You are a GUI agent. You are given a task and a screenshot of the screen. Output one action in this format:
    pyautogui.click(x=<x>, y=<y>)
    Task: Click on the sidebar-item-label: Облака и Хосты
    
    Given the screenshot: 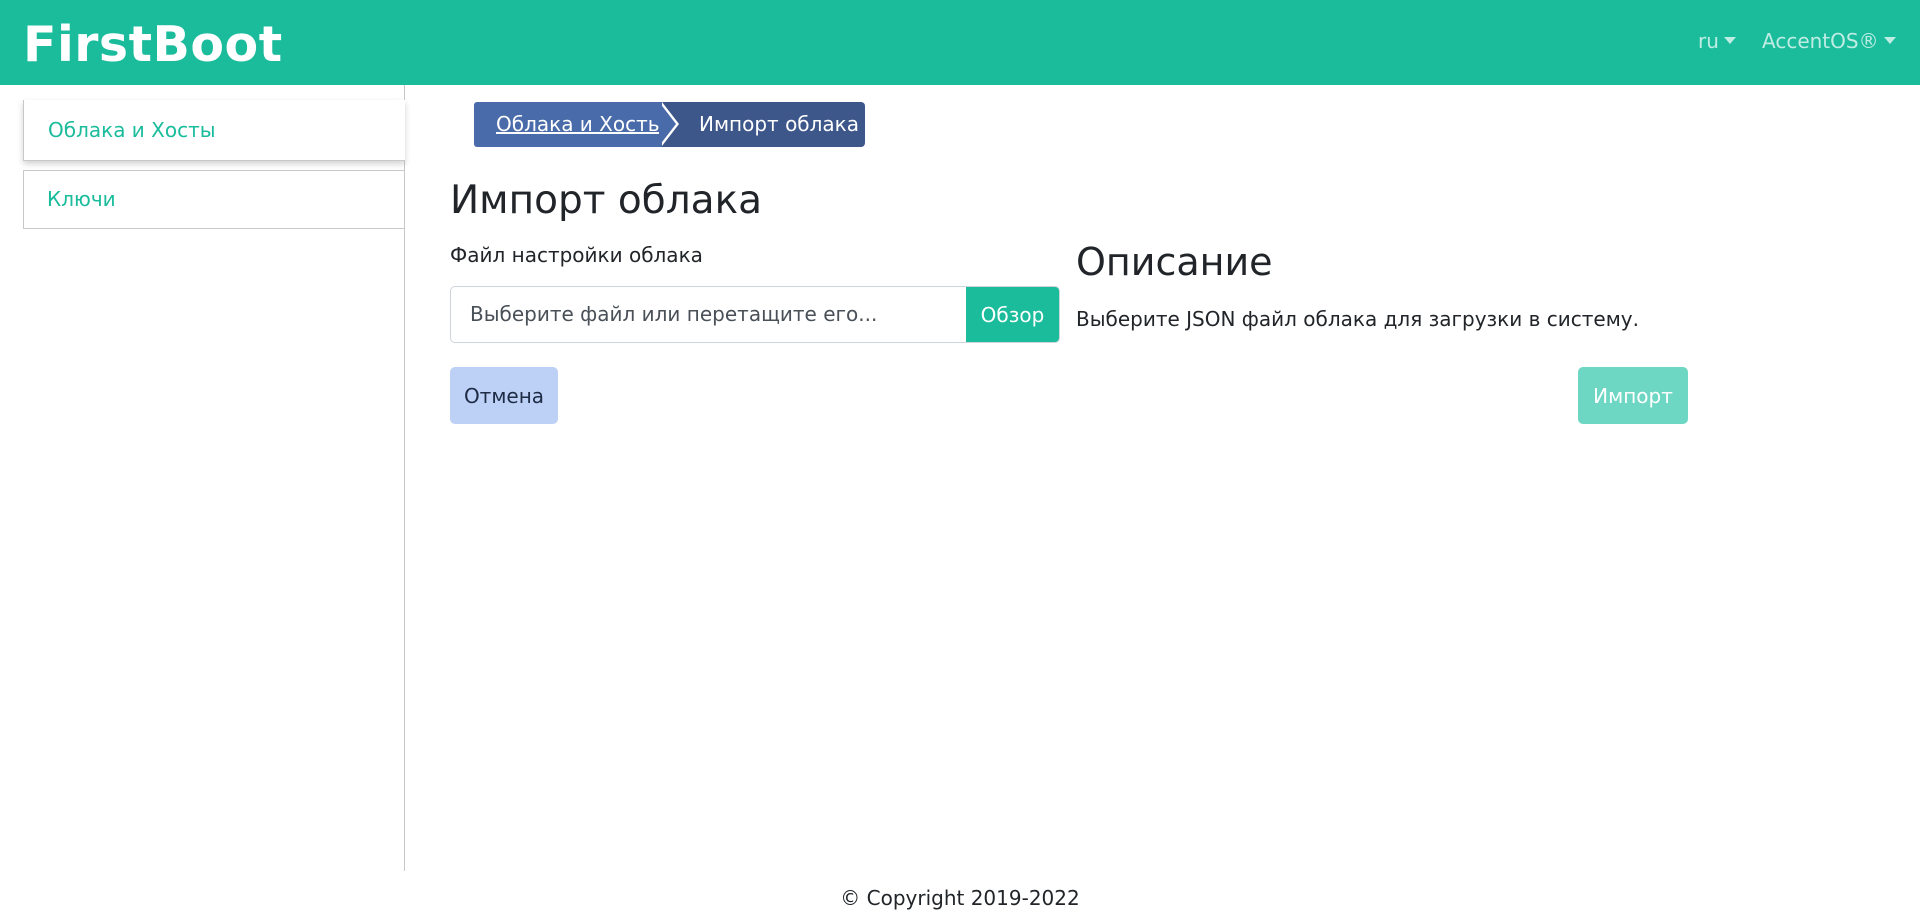 What is the action you would take?
    pyautogui.click(x=132, y=130)
    